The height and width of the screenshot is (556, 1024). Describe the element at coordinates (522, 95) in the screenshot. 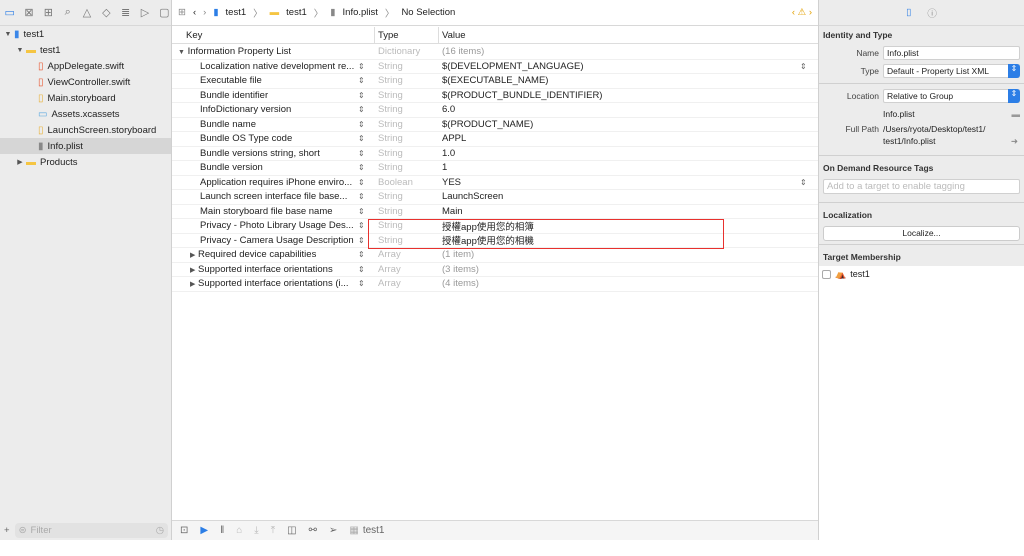

I see `row-value: $(PRODUCT_BUNDLE_IDENTIFIER)` at that location.